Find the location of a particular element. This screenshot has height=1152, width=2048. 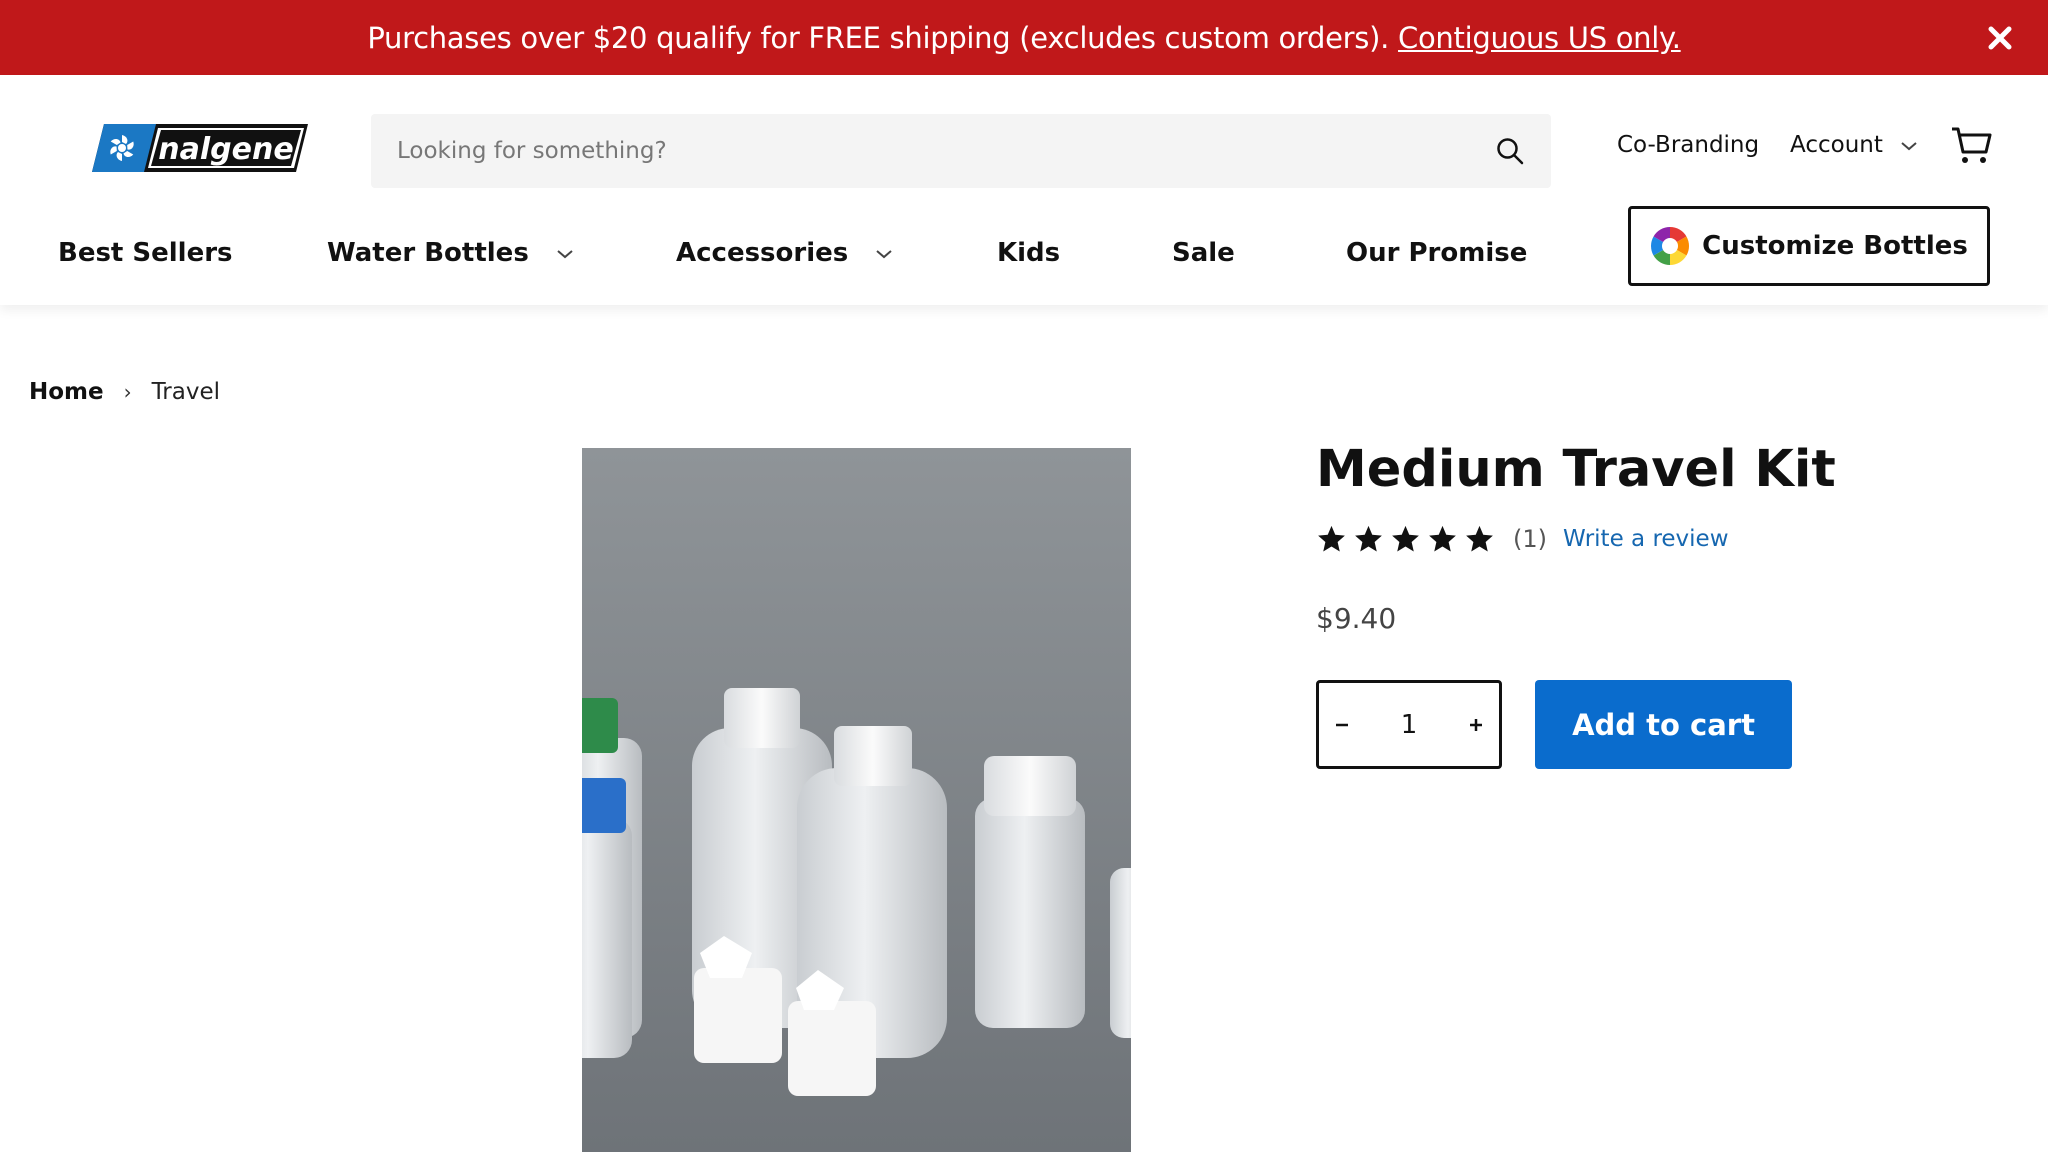

close-icon is located at coordinates (2000, 38).